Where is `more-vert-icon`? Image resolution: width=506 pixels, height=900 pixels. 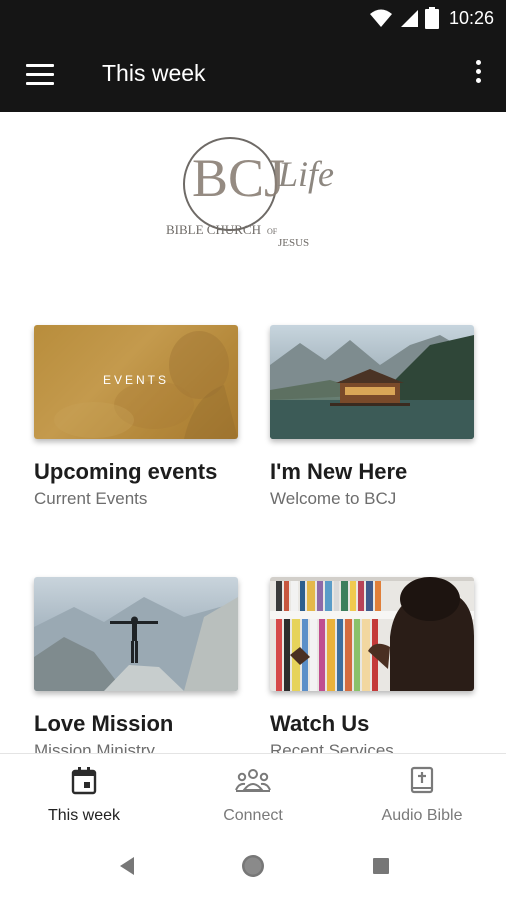 more-vert-icon is located at coordinates (478, 75).